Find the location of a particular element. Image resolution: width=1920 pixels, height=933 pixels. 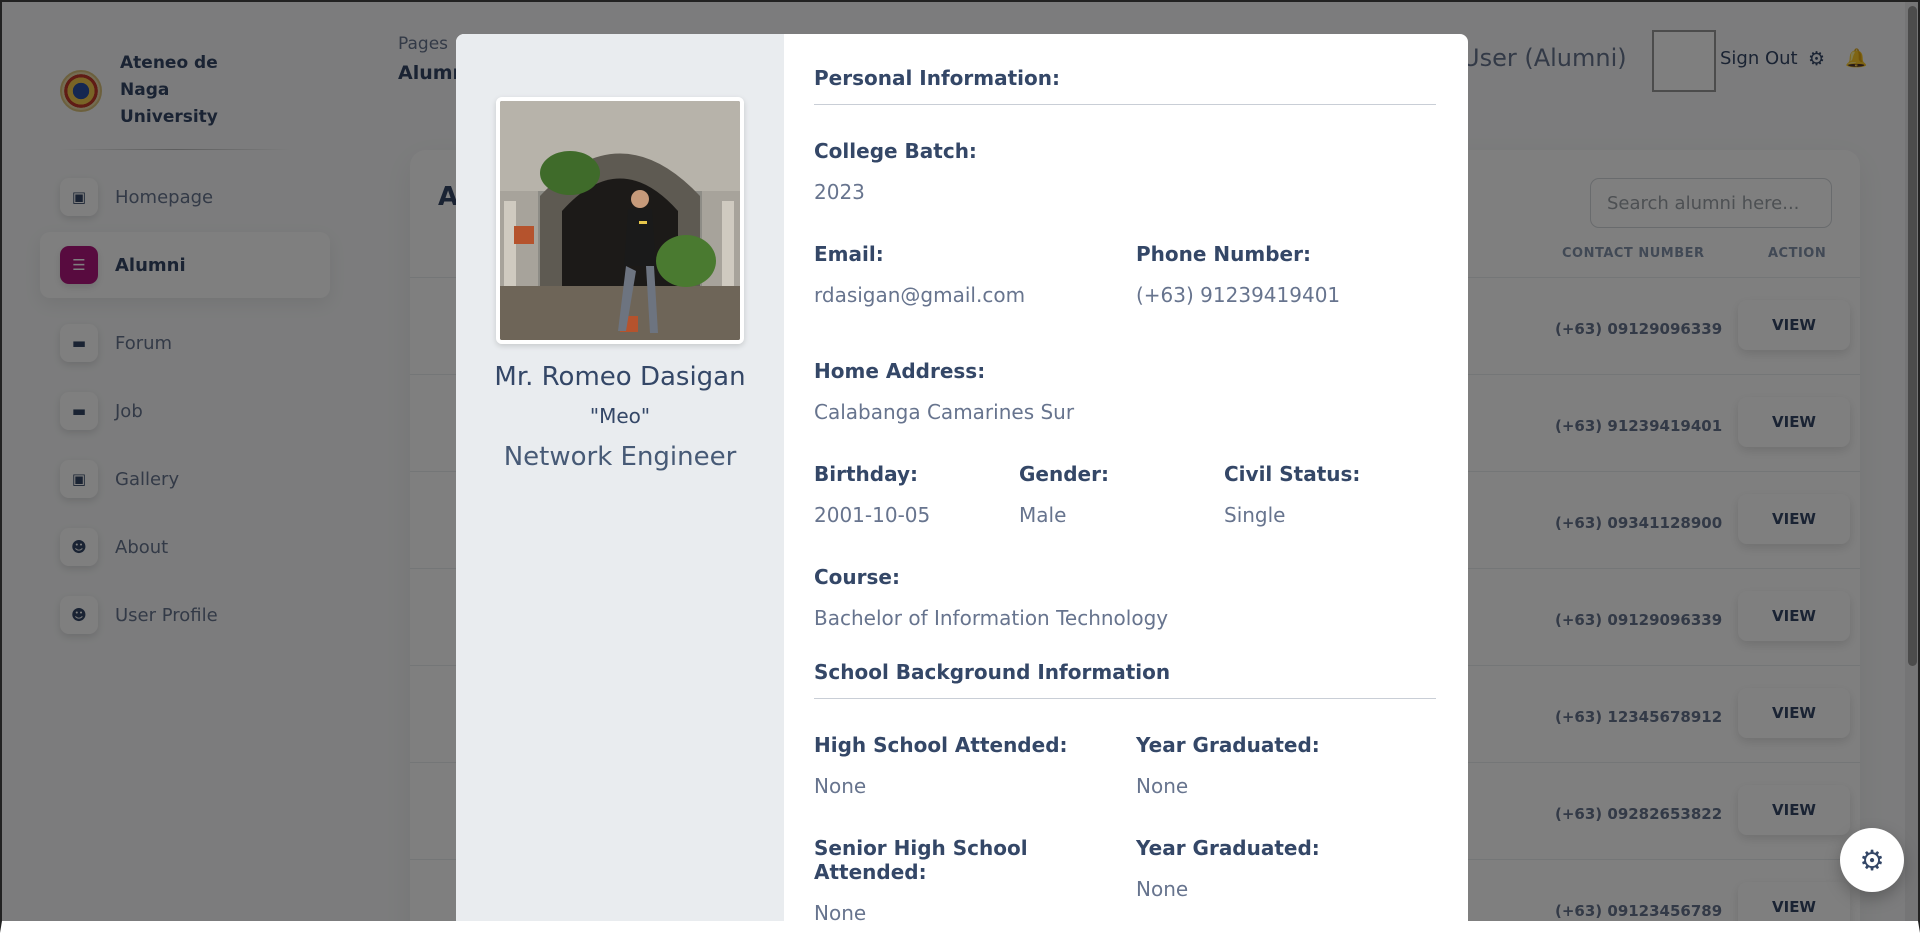

profile-photo is located at coordinates (620, 220).